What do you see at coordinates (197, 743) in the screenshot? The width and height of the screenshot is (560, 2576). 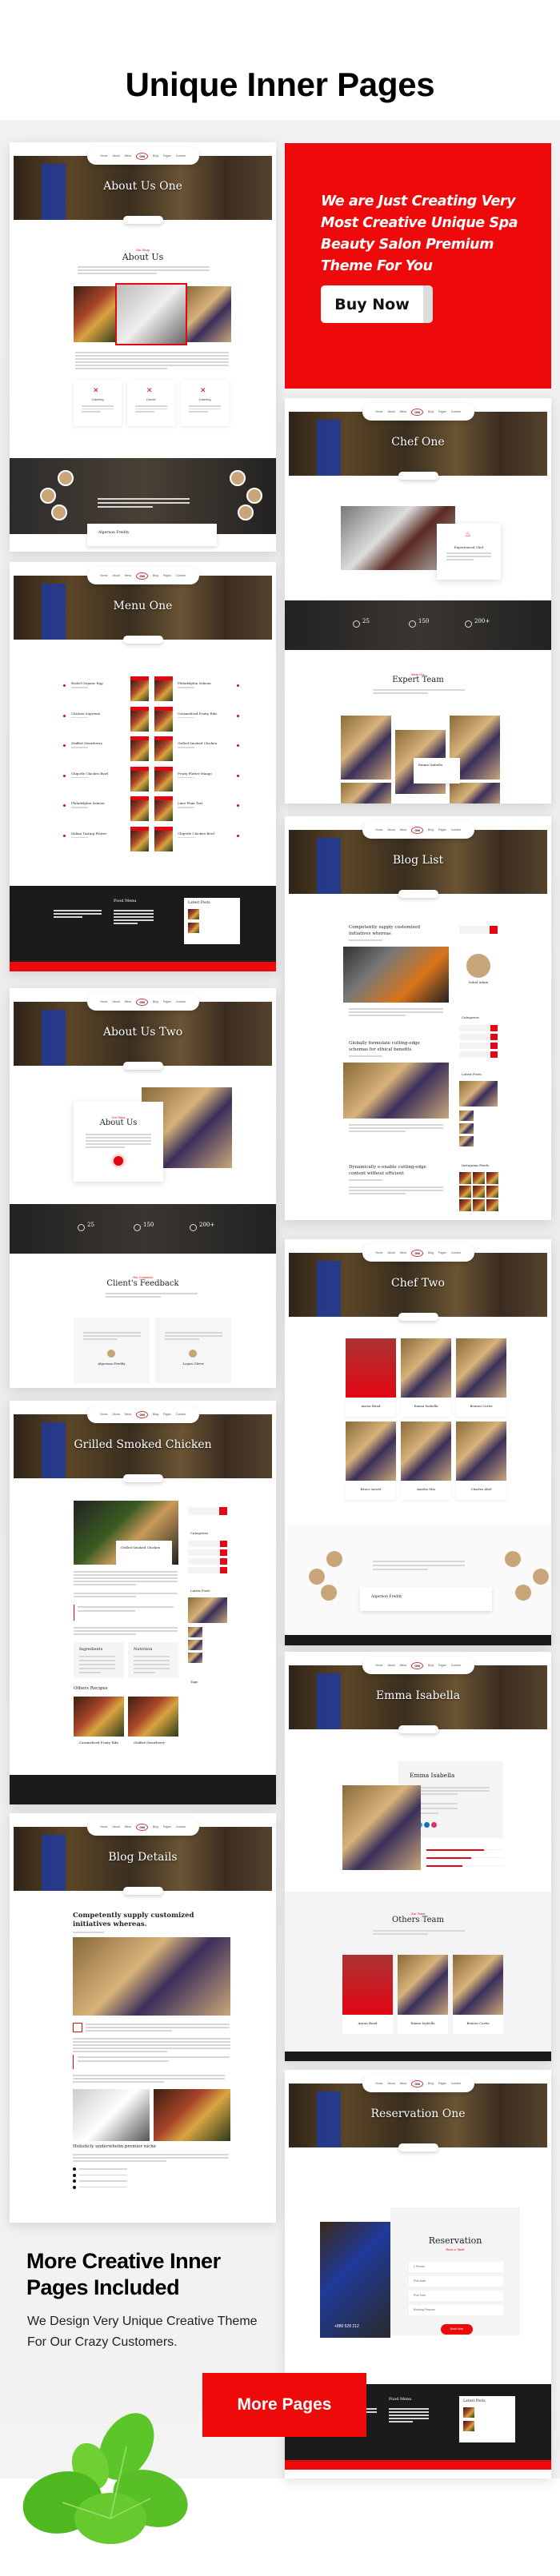 I see `menu-item-name: Grilled Smoked Chicken` at bounding box center [197, 743].